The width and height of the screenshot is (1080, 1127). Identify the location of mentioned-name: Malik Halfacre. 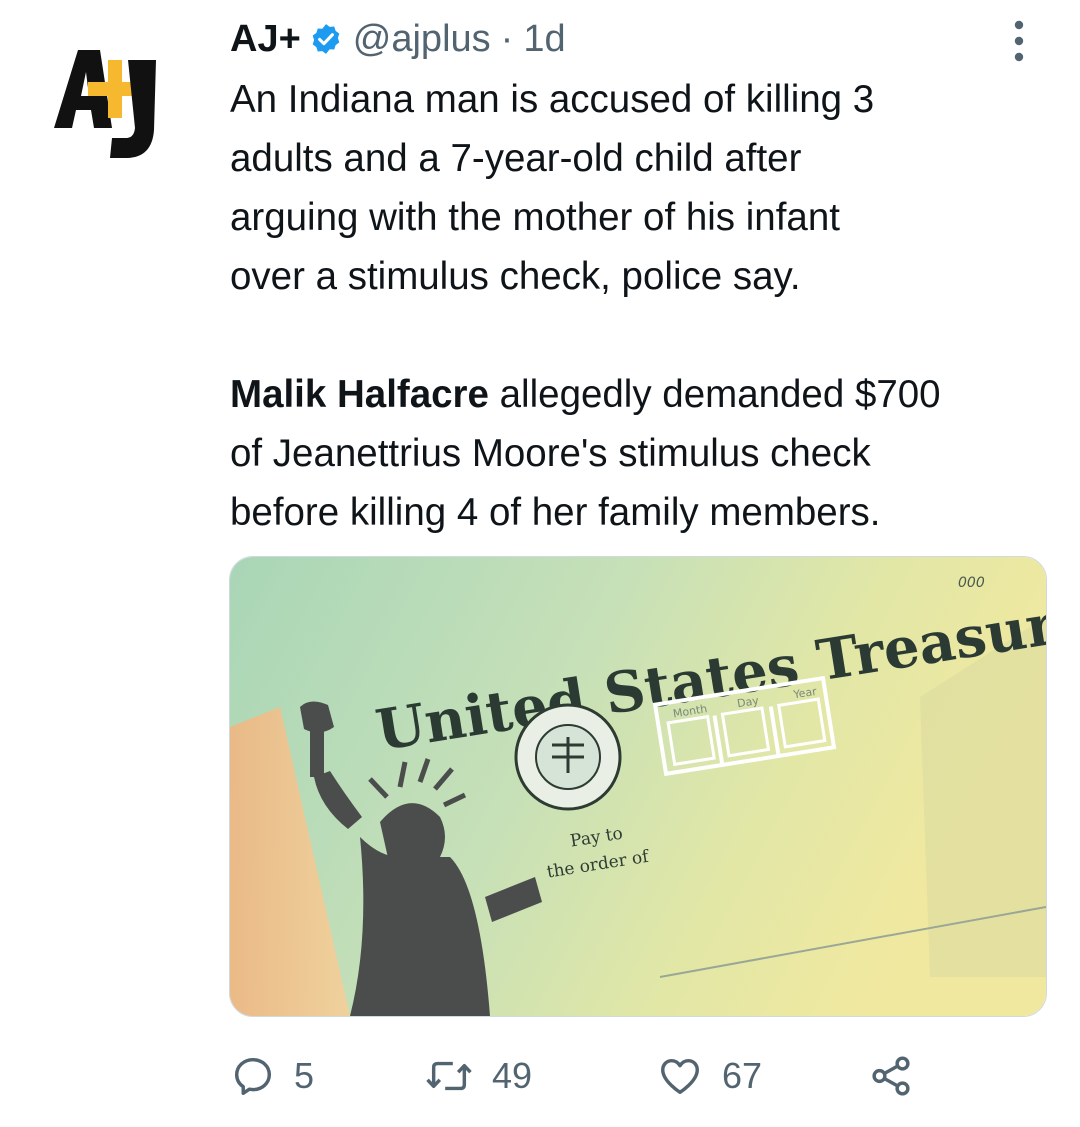
(359, 394).